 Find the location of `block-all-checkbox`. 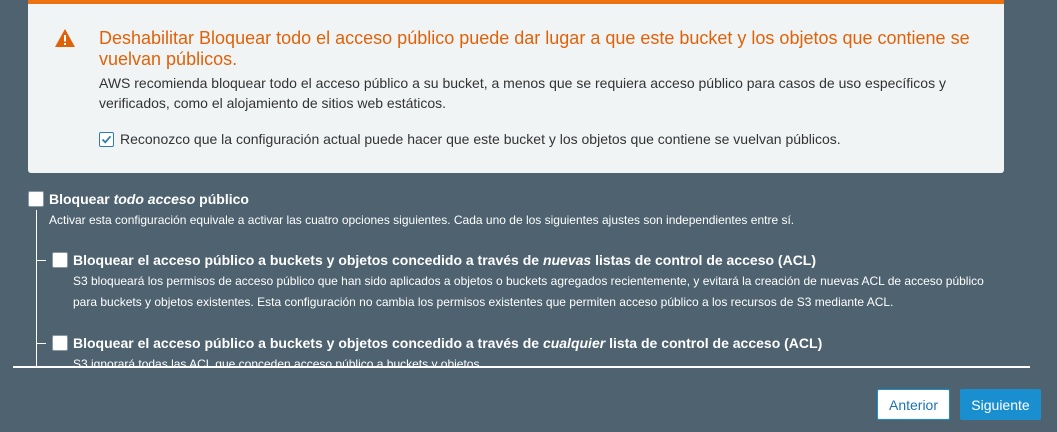

block-all-checkbox is located at coordinates (36, 199).